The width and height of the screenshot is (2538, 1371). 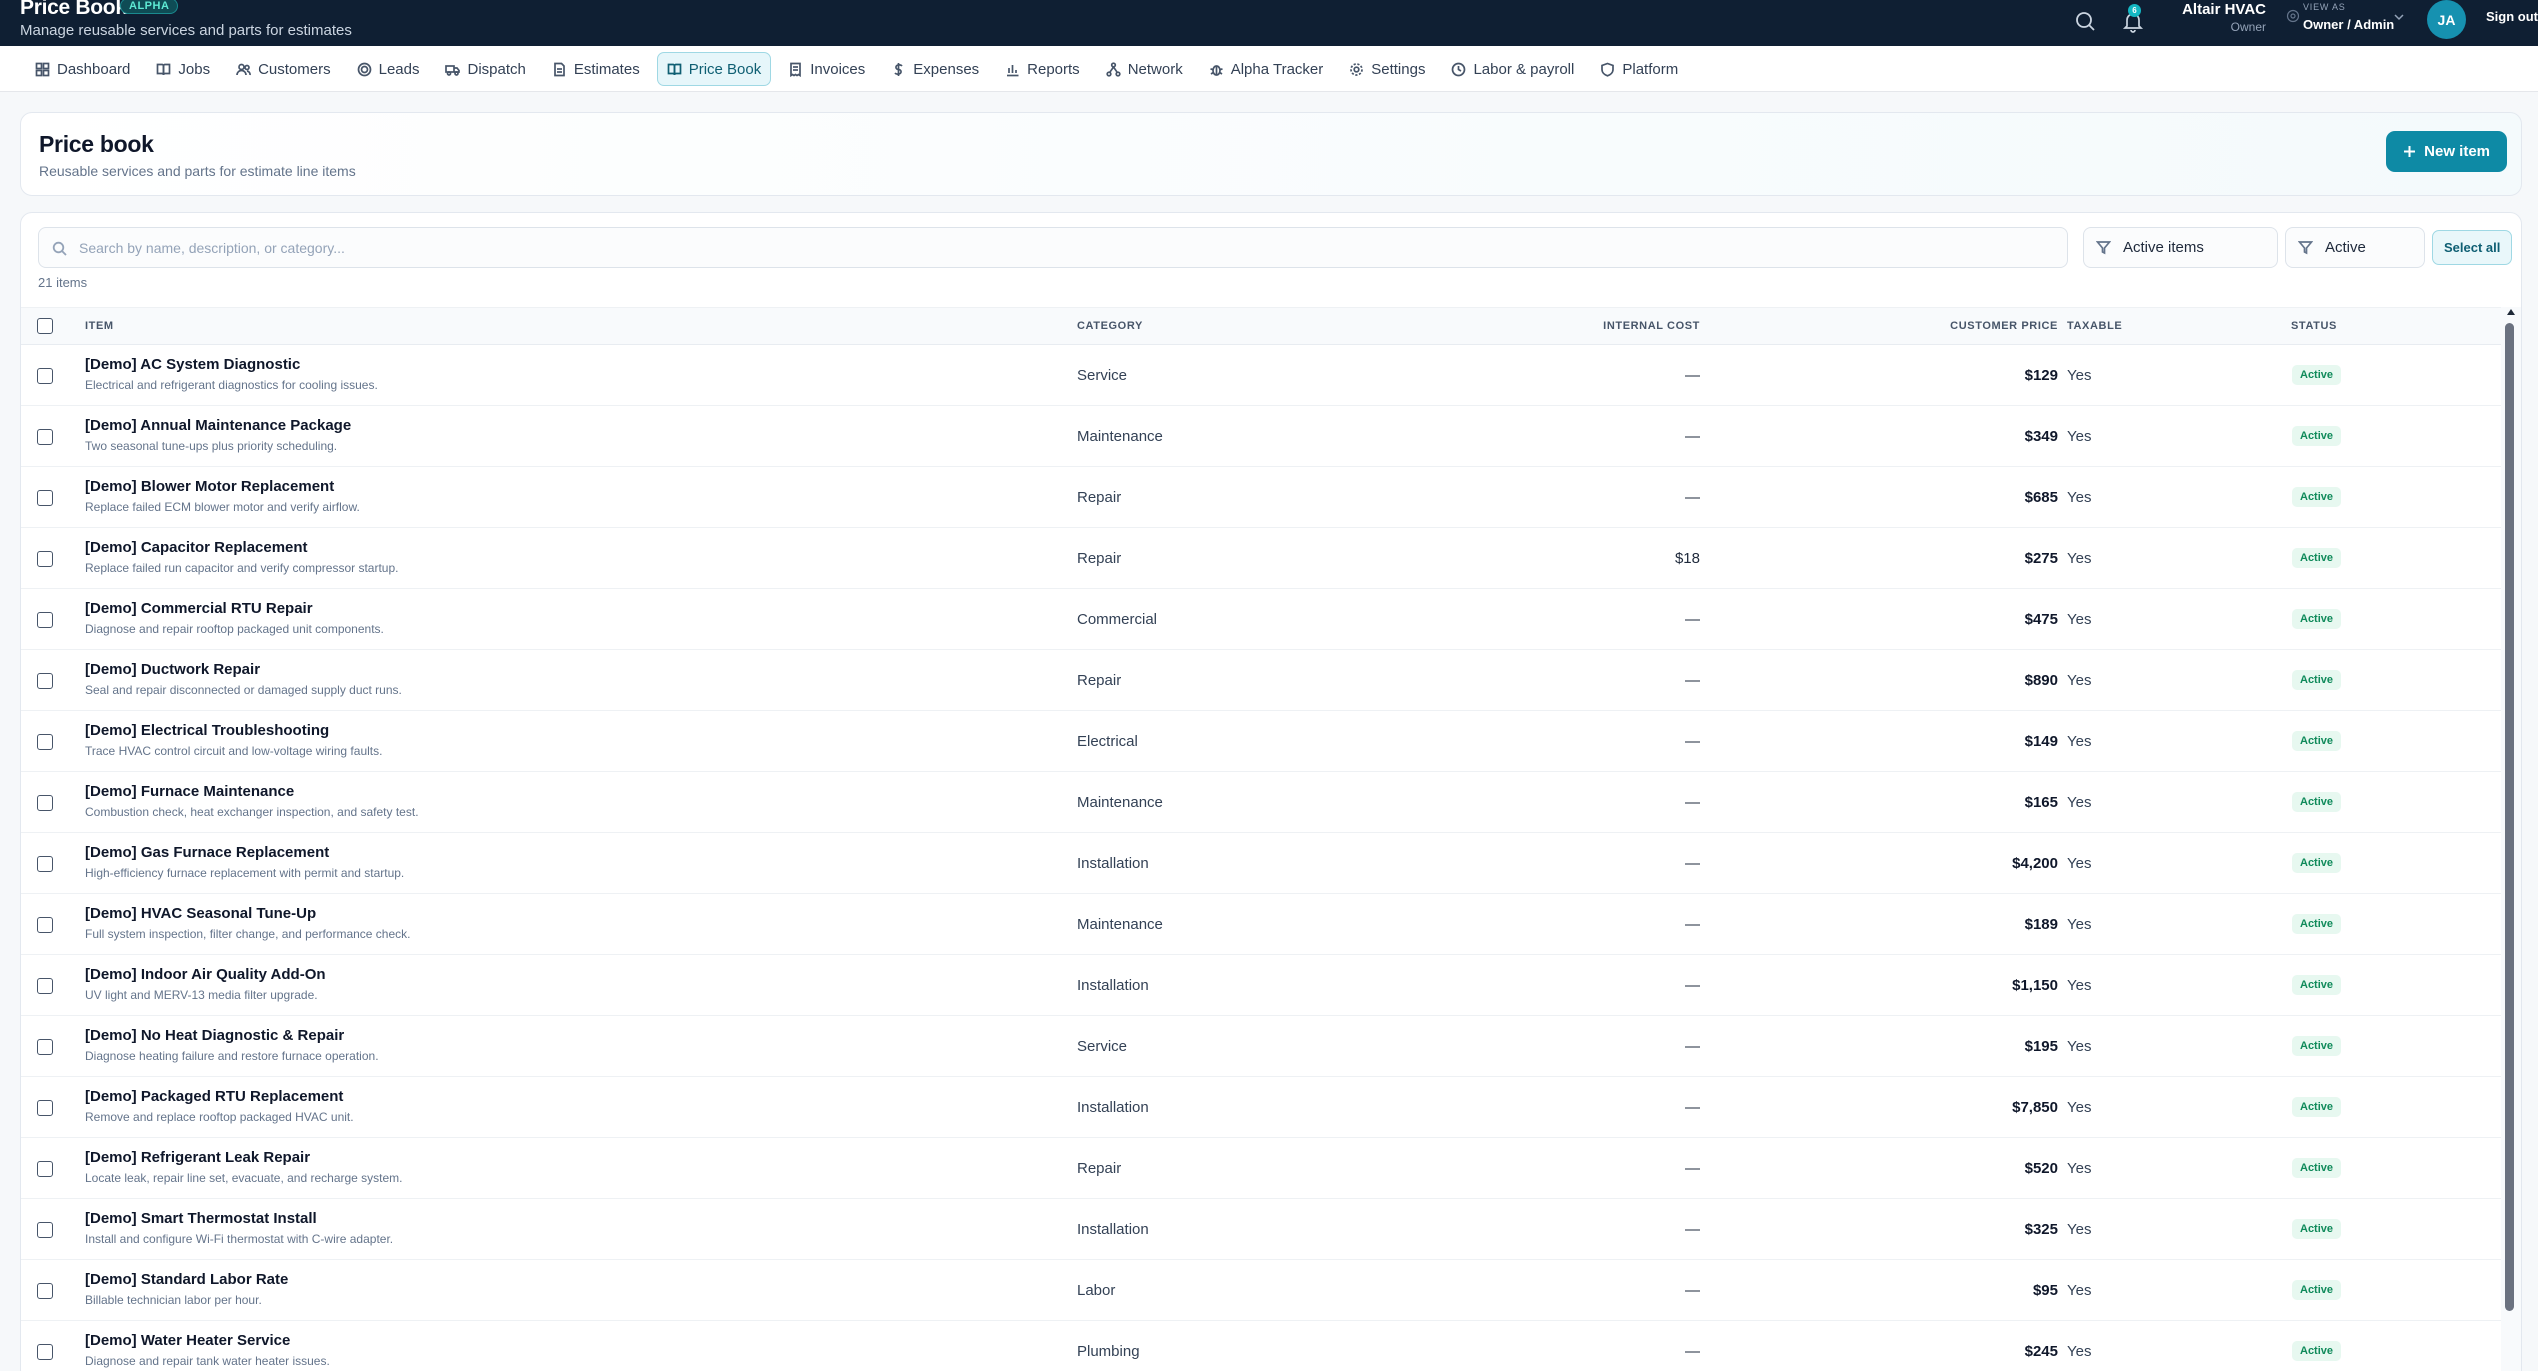 I want to click on search-field, so click(x=1053, y=247).